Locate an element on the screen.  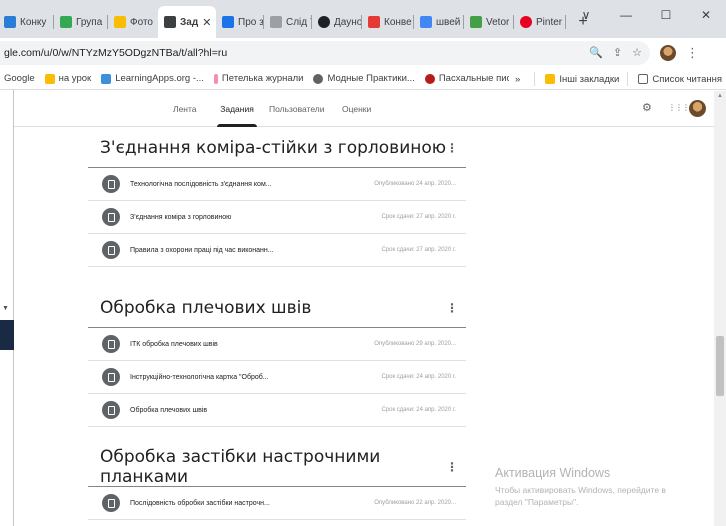
topic-title: Обробка плечових швів ⋮ is located at coordinates (279, 308).